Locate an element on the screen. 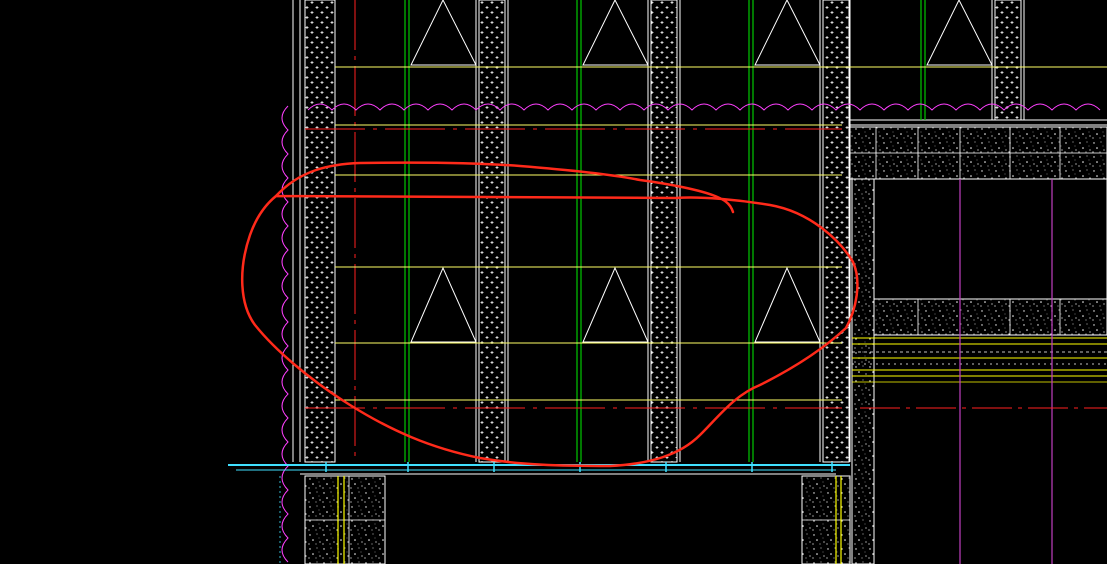 The width and height of the screenshot is (1107, 564). foundation-left is located at coordinates (332, 519).